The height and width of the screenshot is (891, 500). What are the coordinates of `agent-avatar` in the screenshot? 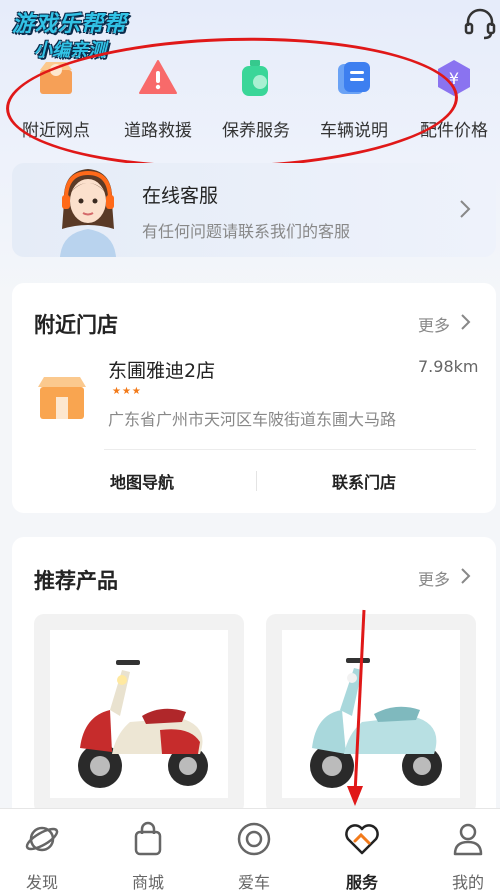 It's located at (88, 213).